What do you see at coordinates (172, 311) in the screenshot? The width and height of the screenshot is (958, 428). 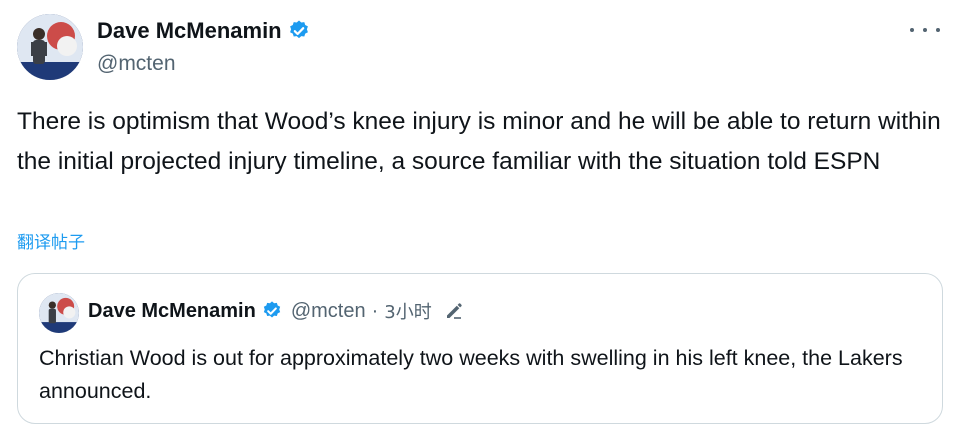 I see `quoted-display-name: Dave McMenamin` at bounding box center [172, 311].